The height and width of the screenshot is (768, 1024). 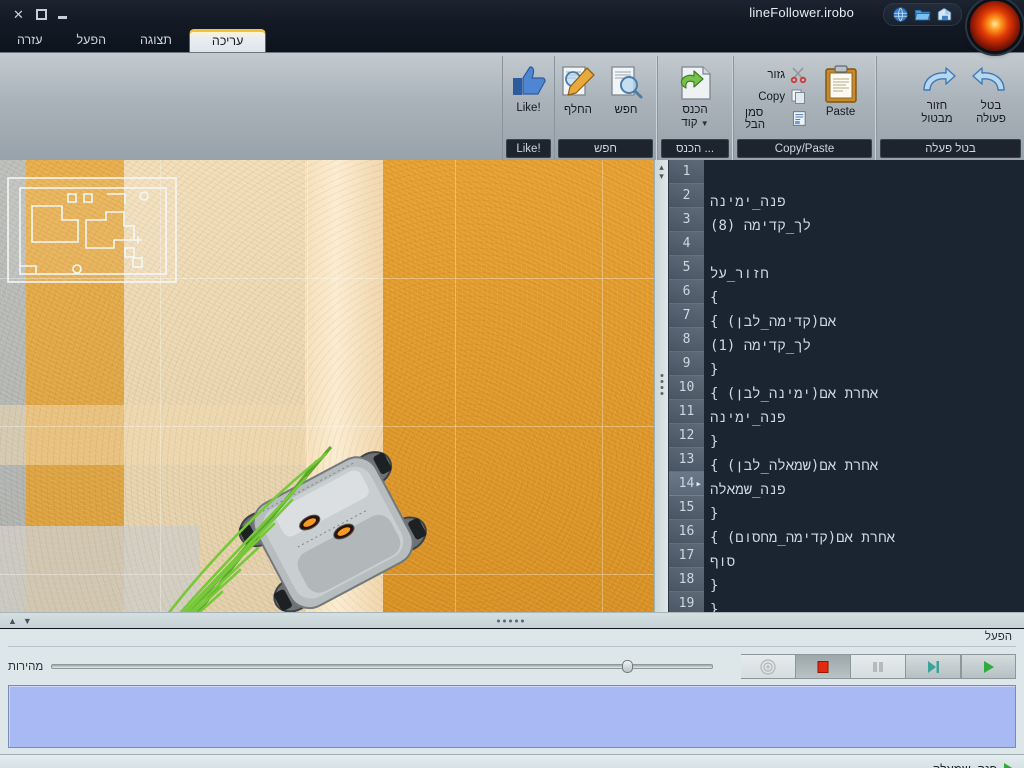 I want to click on save-icon, so click(x=944, y=14).